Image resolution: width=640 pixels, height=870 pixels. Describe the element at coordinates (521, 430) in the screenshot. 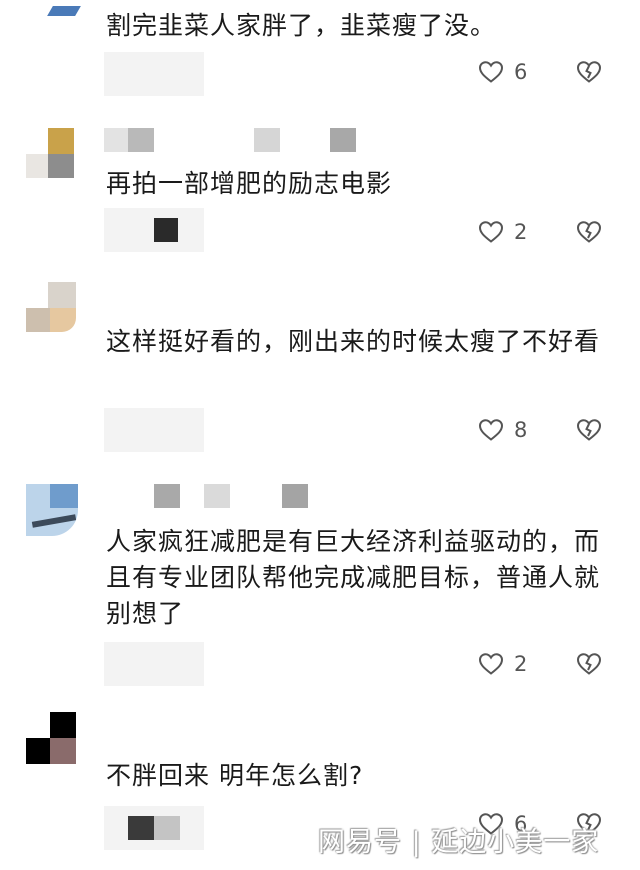

I see `like-count: 8` at that location.